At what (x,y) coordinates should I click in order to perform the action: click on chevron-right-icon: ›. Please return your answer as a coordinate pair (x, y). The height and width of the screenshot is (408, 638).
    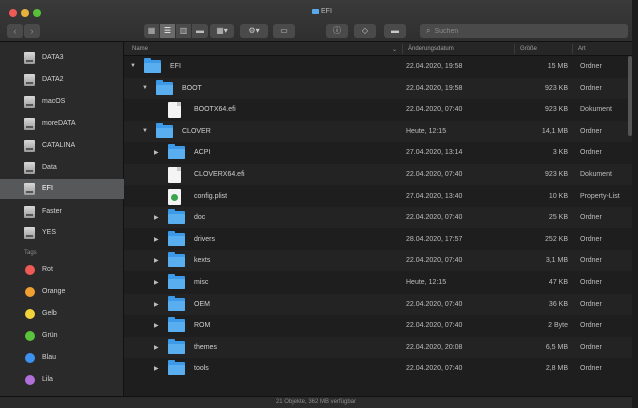
    Looking at the image, I should click on (32, 31).